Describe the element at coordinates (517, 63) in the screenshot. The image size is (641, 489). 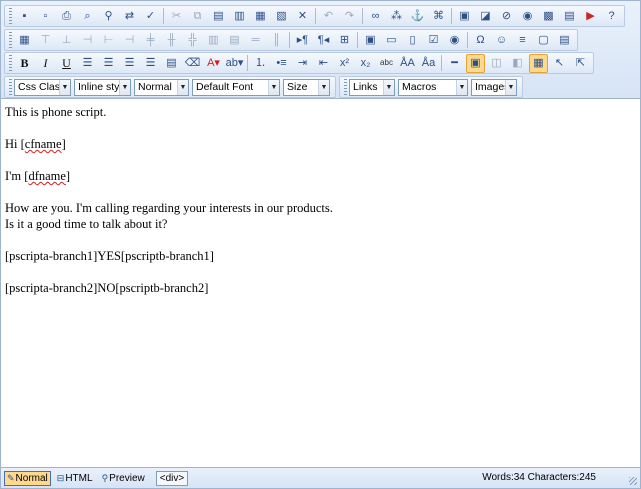
I see `send-backward-icon: ◧` at that location.